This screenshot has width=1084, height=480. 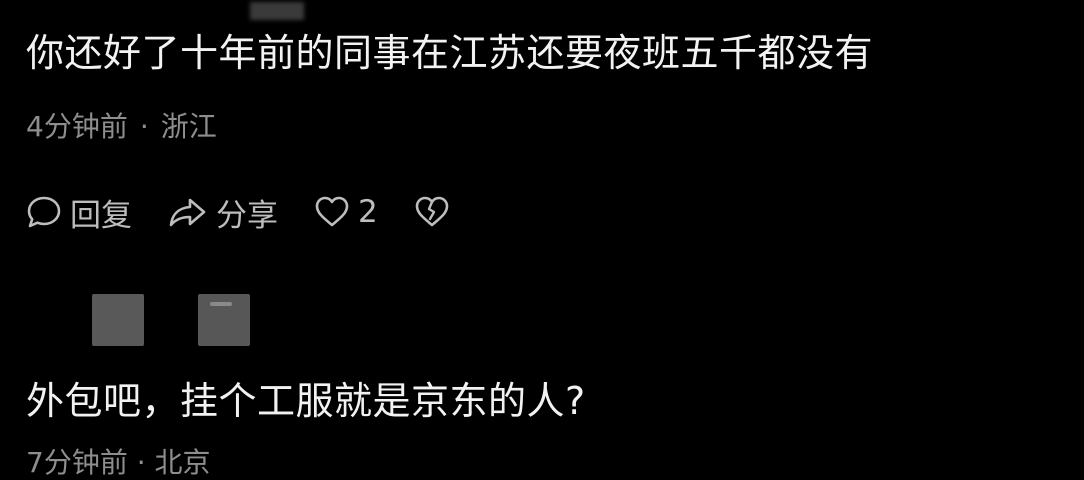 What do you see at coordinates (188, 212) in the screenshot?
I see `share-arrow-icon` at bounding box center [188, 212].